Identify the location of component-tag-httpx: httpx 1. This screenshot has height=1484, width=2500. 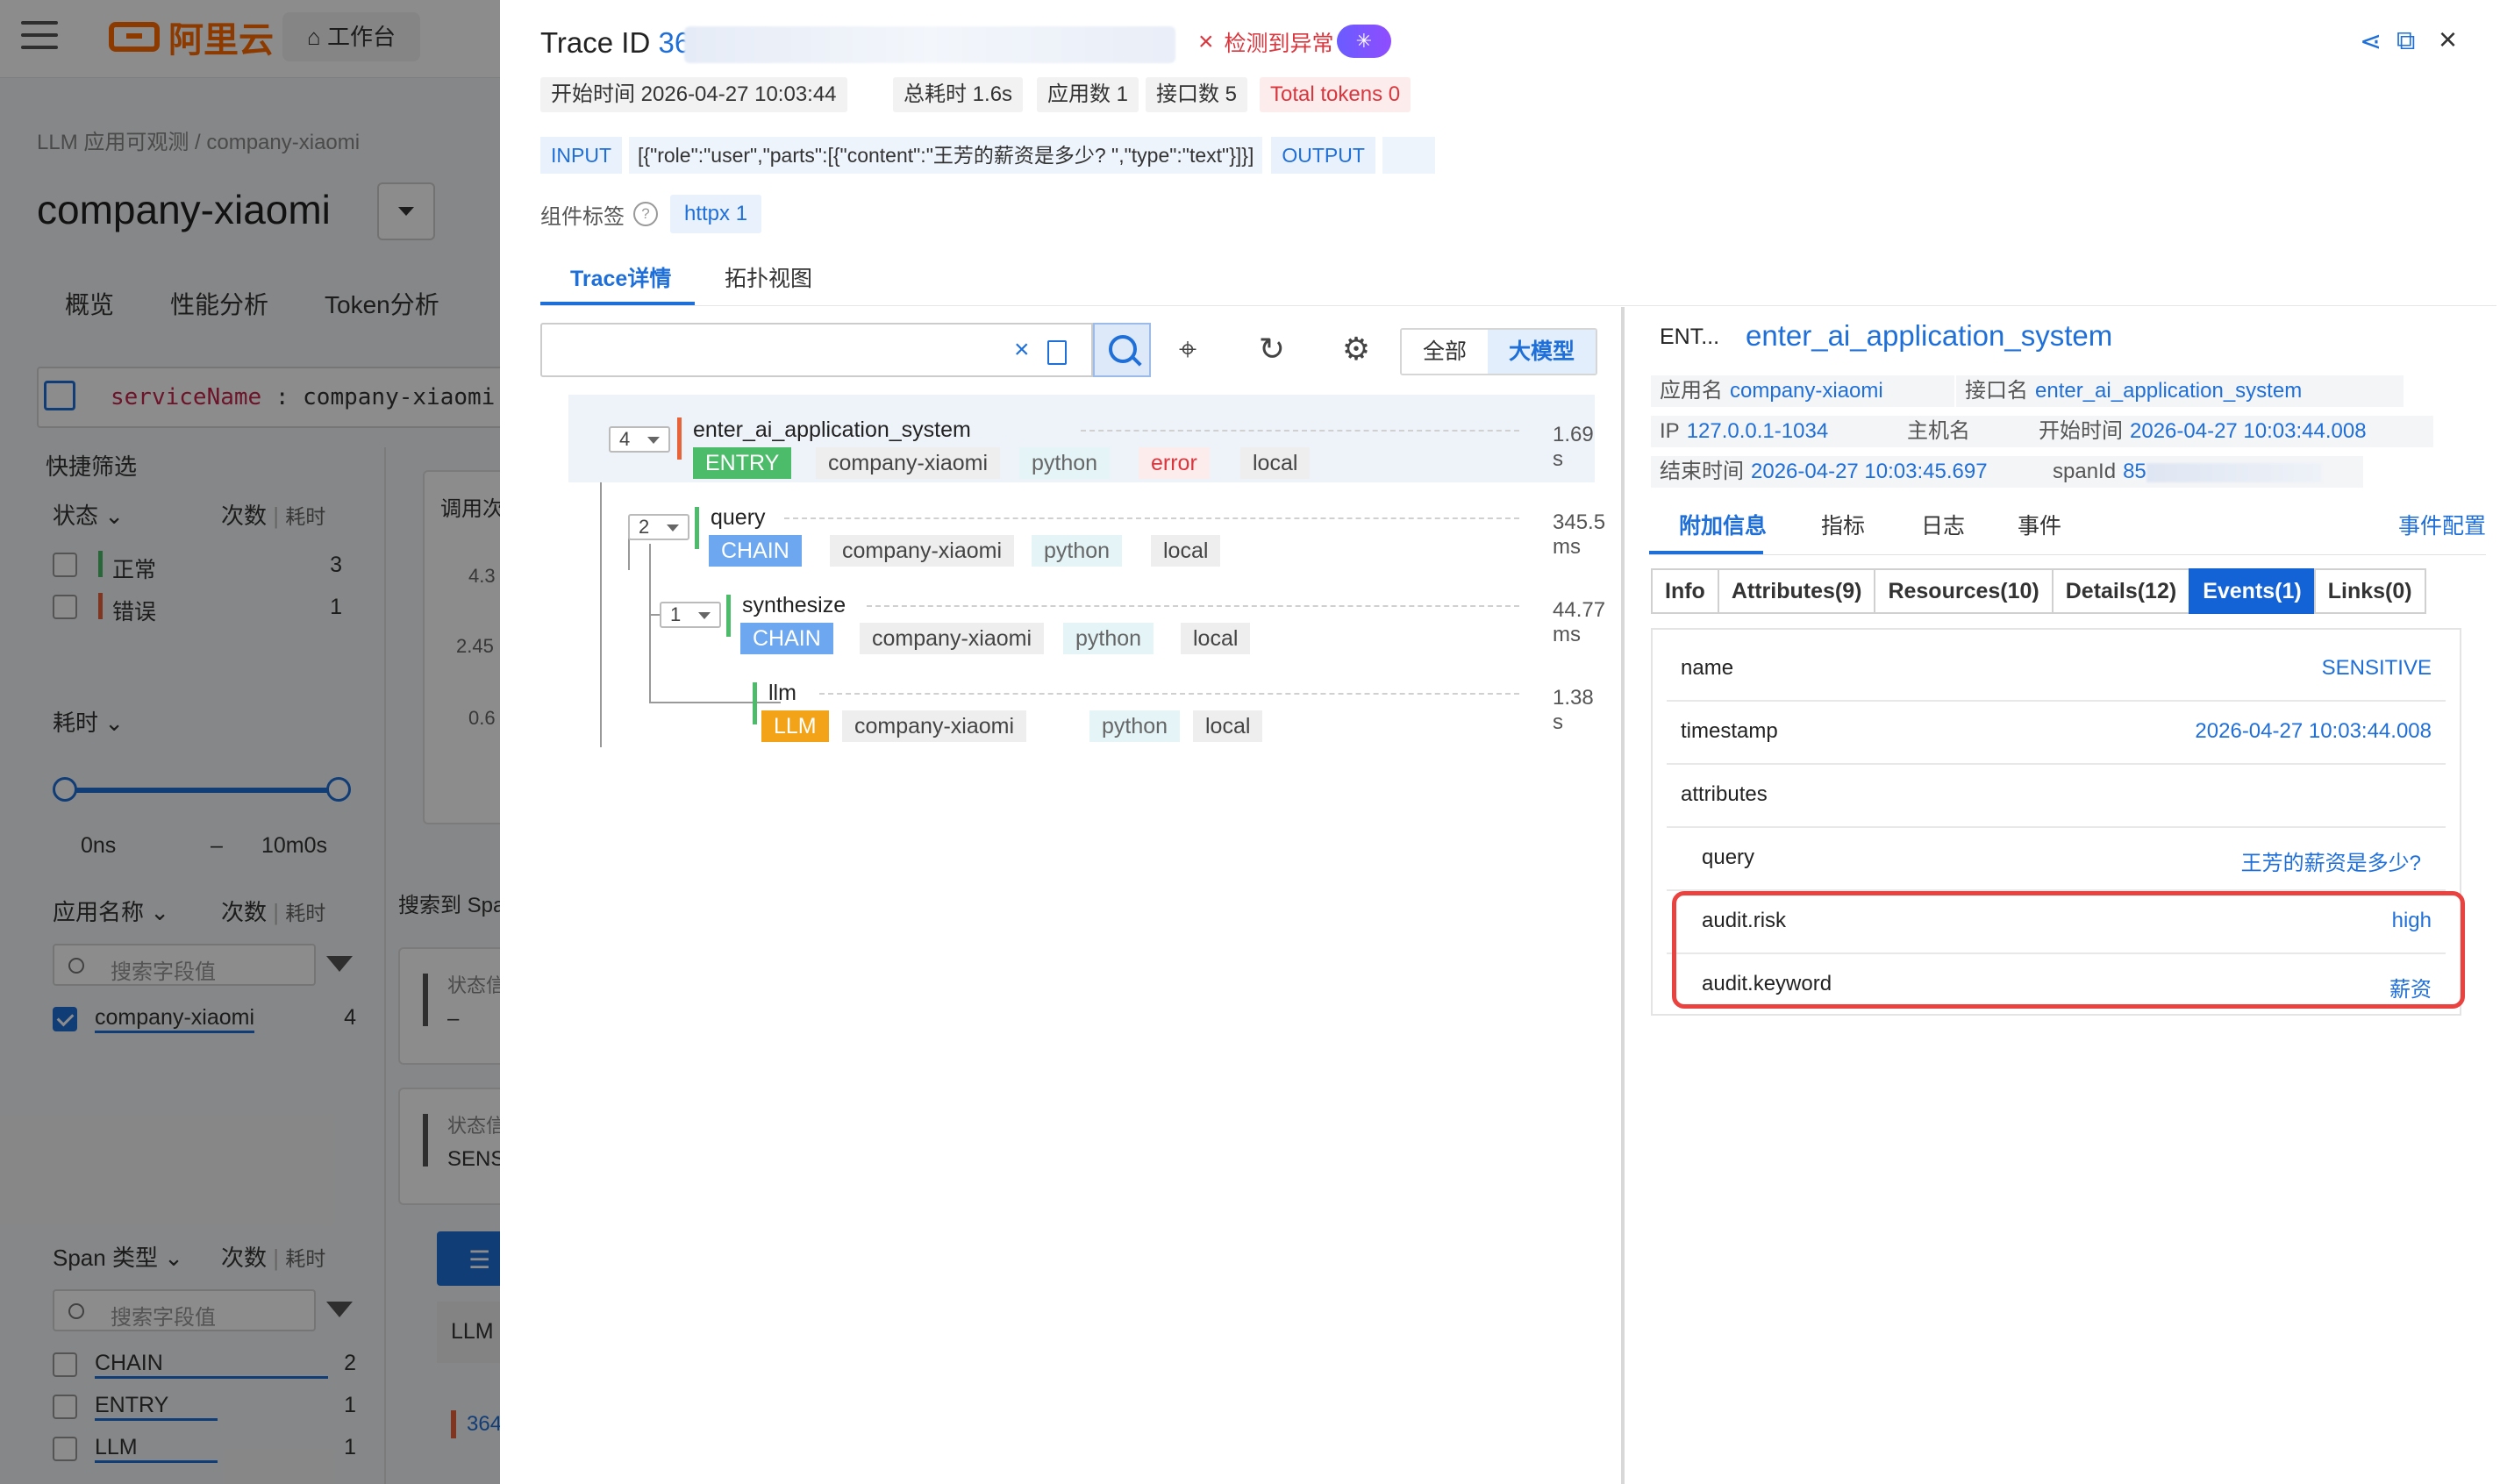
(716, 214).